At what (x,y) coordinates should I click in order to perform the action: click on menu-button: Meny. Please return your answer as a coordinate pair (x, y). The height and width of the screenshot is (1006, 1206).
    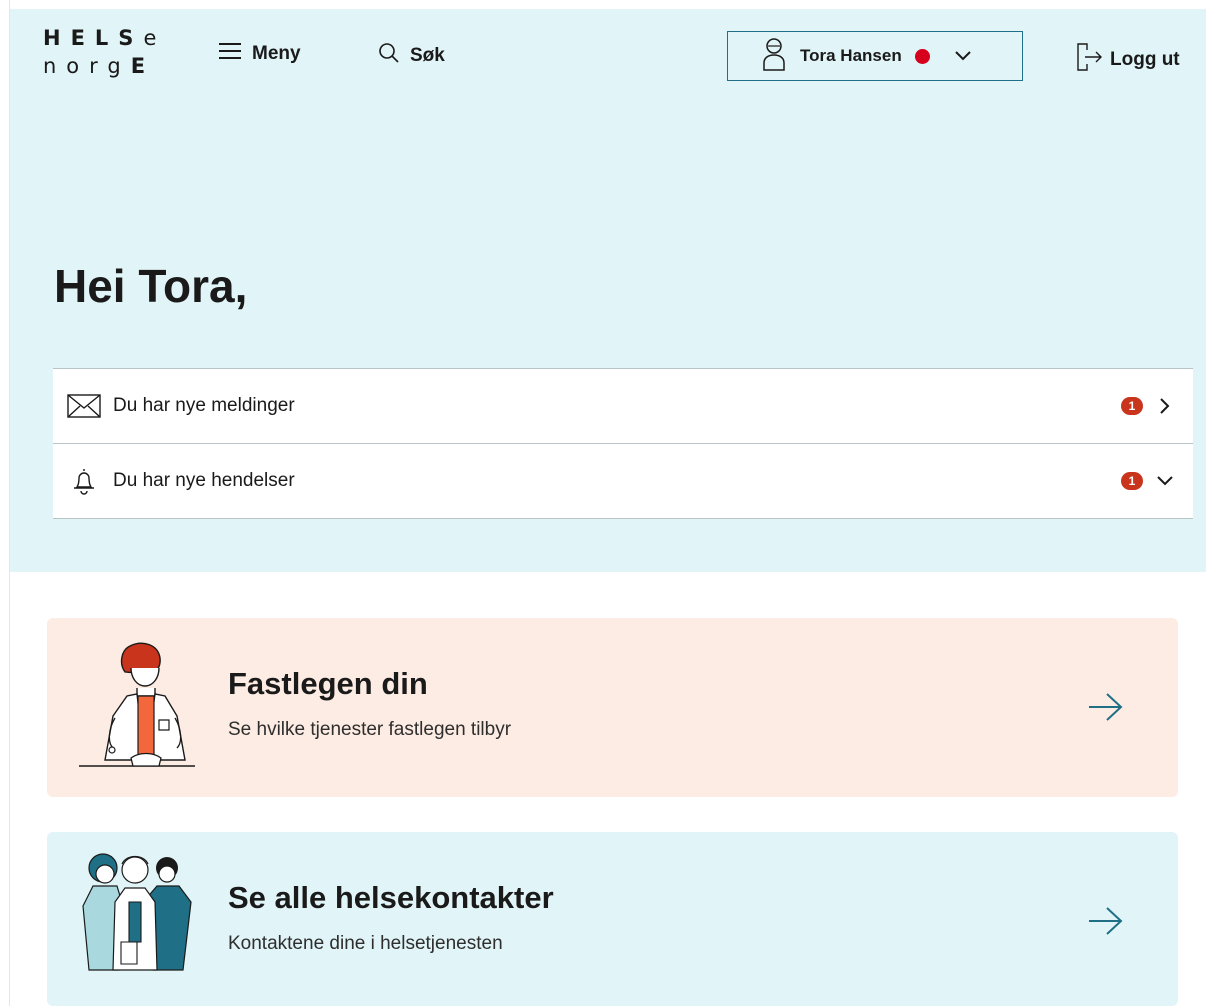
    Looking at the image, I should click on (259, 54).